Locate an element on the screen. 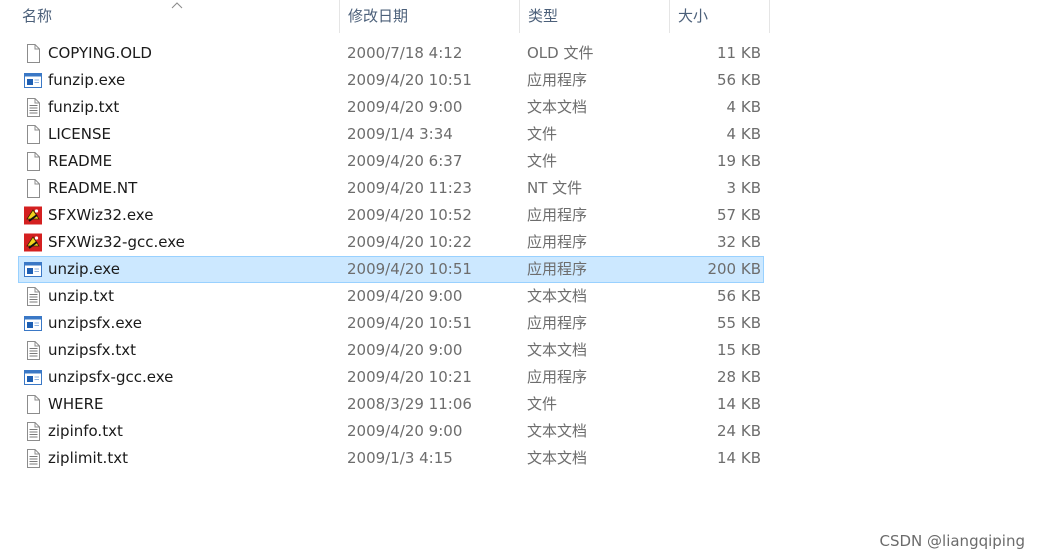 The width and height of the screenshot is (1041, 560). file-date-modified: 2009/4/20 11:23 is located at coordinates (409, 188).